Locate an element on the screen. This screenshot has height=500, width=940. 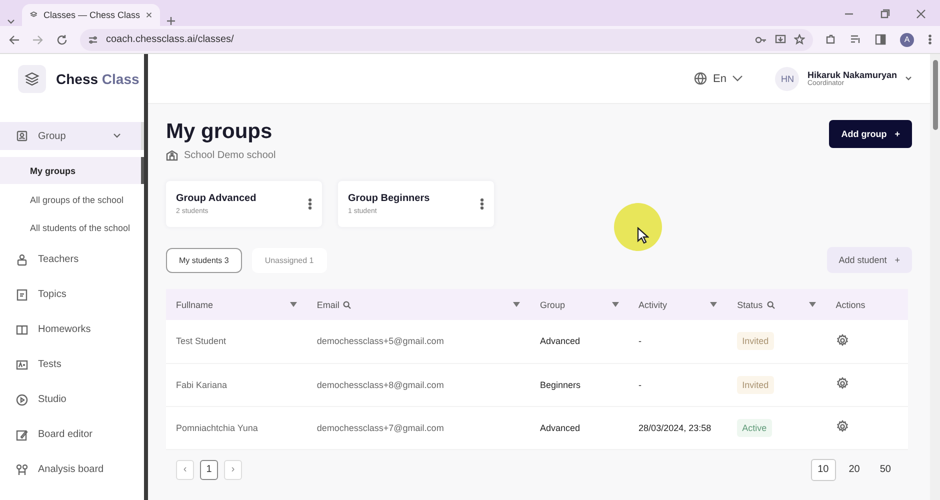
tab-title: Classes — Chess Class is located at coordinates (91, 15).